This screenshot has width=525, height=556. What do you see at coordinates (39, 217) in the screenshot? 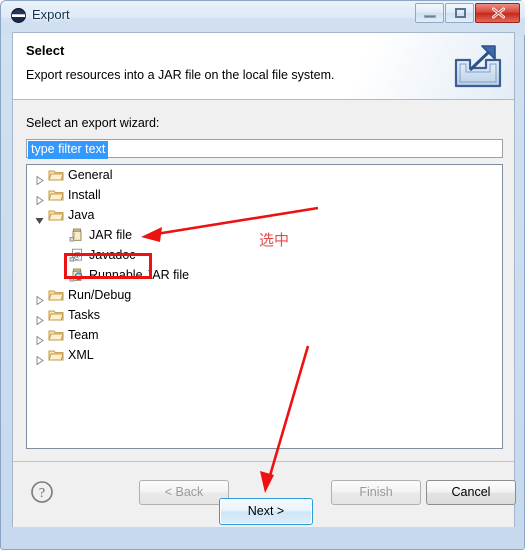
I see `chevron-down-icon` at bounding box center [39, 217].